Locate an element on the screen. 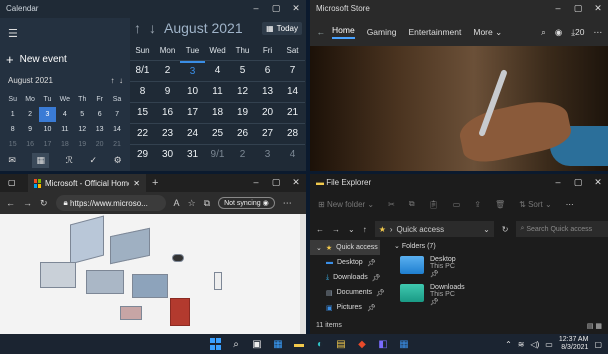  mini-day: 9 is located at coordinates (29, 129).